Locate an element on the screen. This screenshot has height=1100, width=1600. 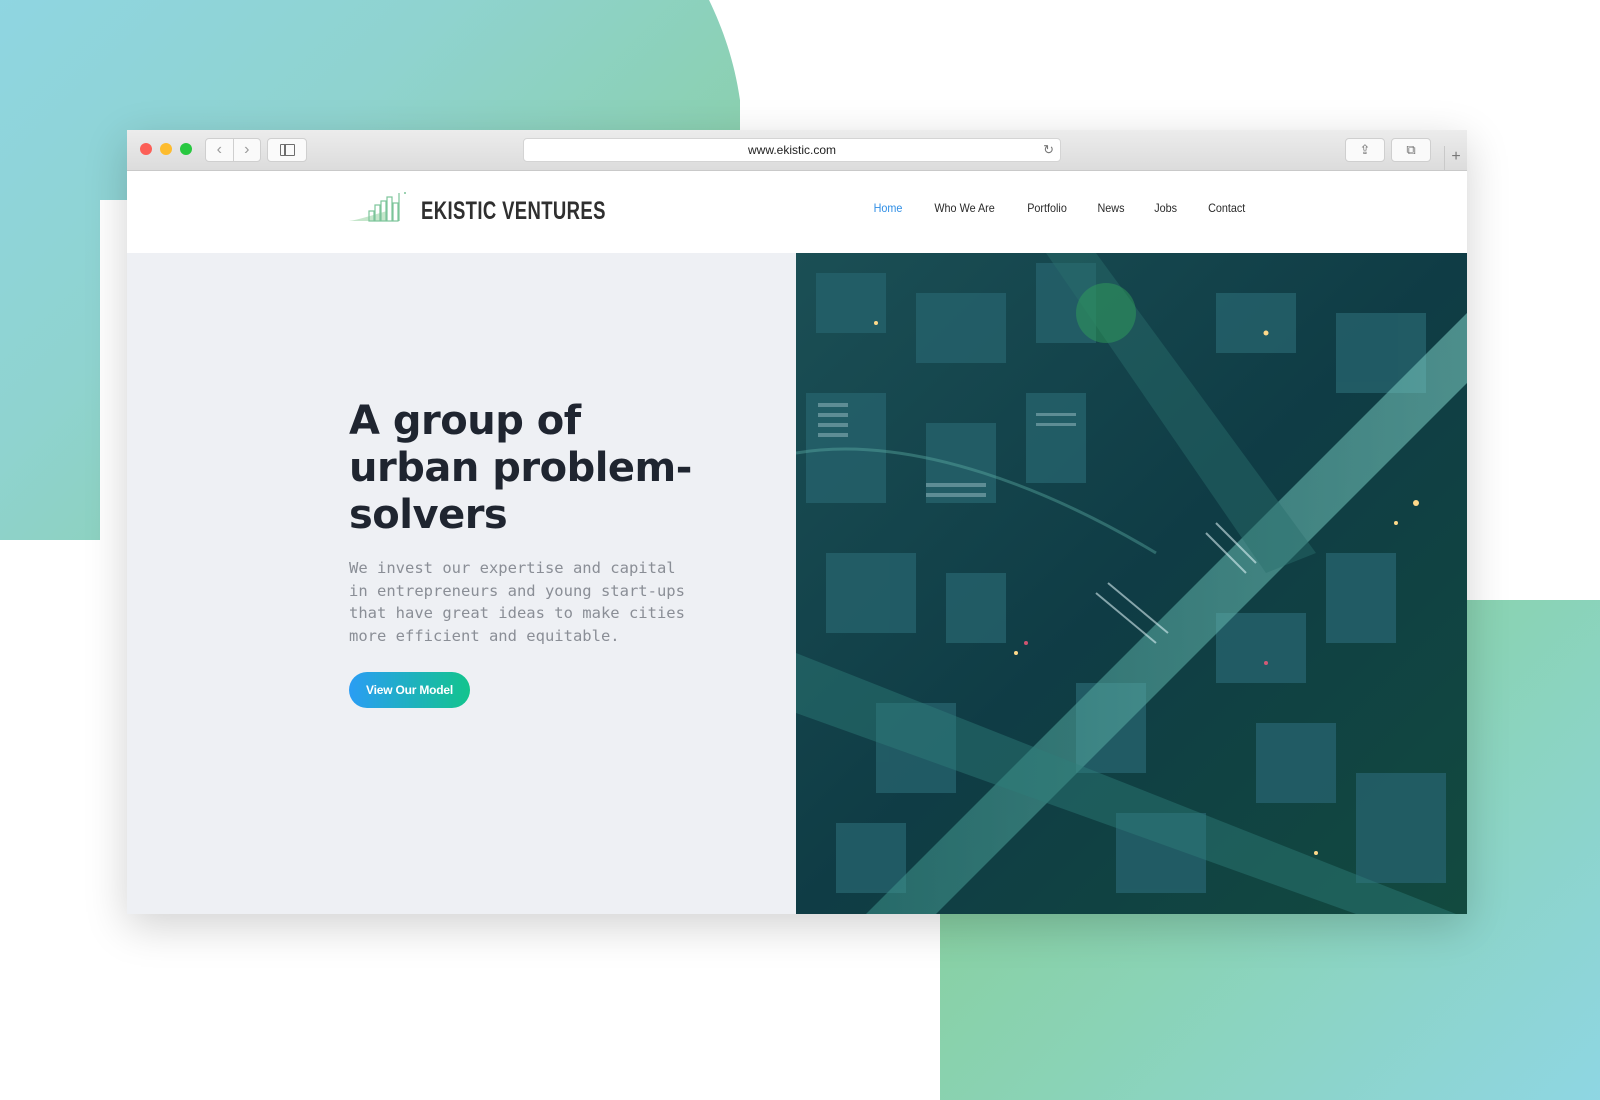
minimize-window-button is located at coordinates (166, 149).